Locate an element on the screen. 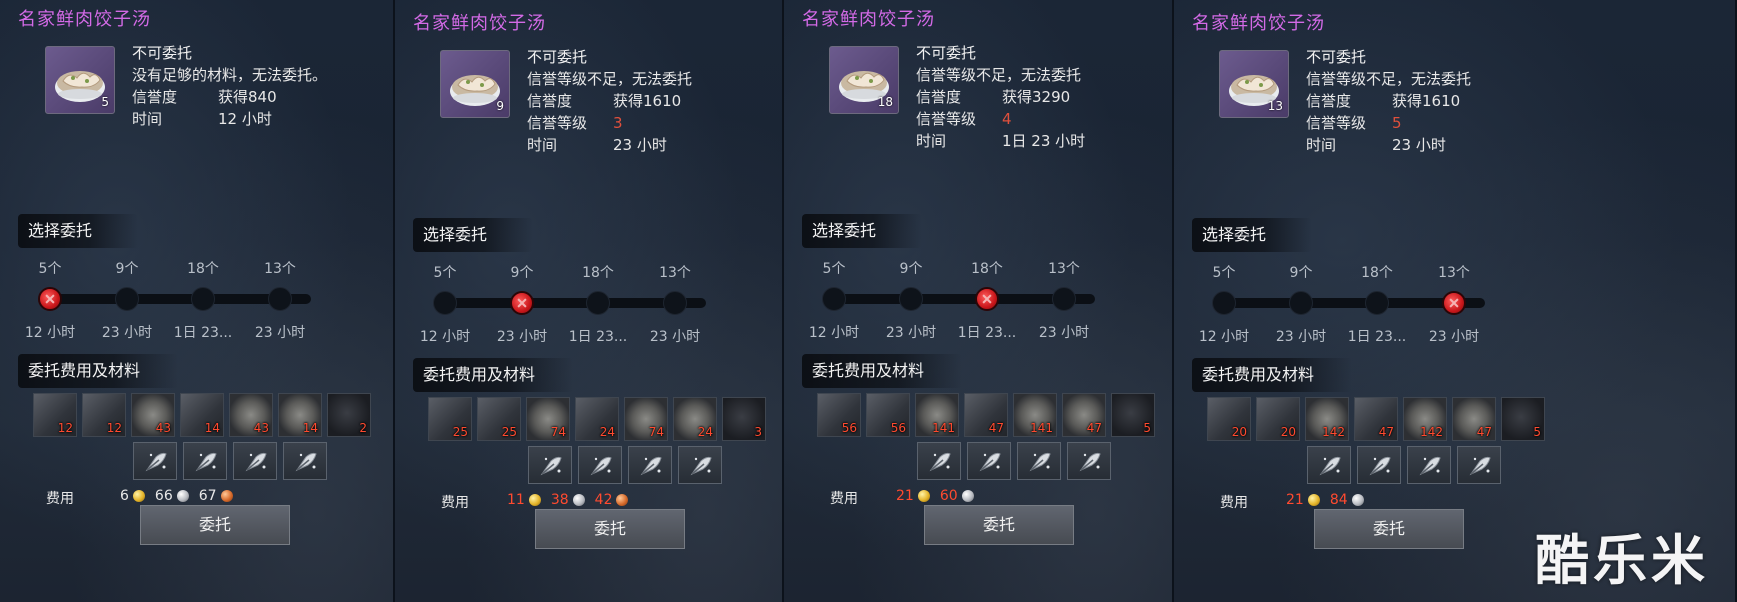 This screenshot has width=1737, height=602. material-slot: 3 is located at coordinates (744, 419).